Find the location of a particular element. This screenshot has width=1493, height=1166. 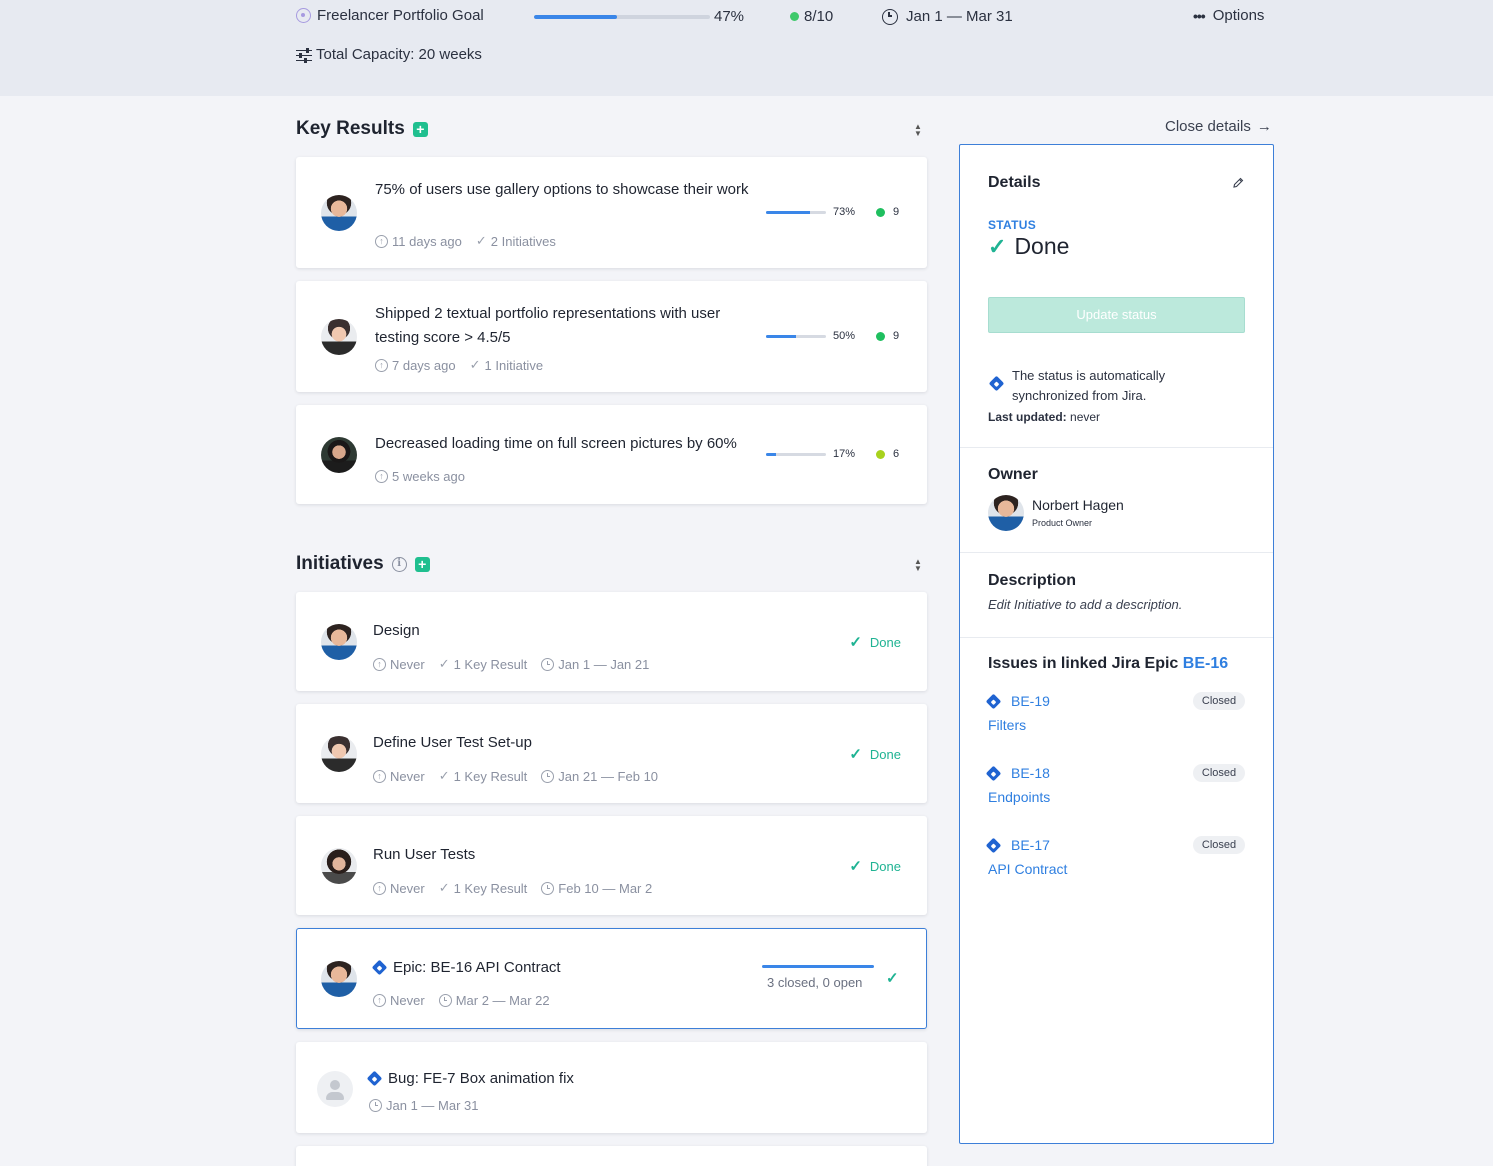

status-text: Done is located at coordinates (885, 642).